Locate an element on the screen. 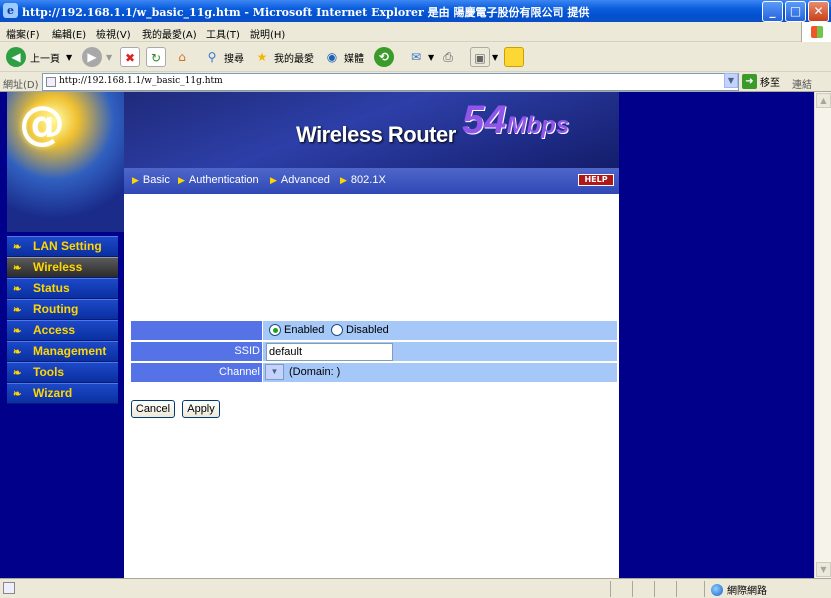  address-dropdown-icon: ▼ is located at coordinates (731, 80).